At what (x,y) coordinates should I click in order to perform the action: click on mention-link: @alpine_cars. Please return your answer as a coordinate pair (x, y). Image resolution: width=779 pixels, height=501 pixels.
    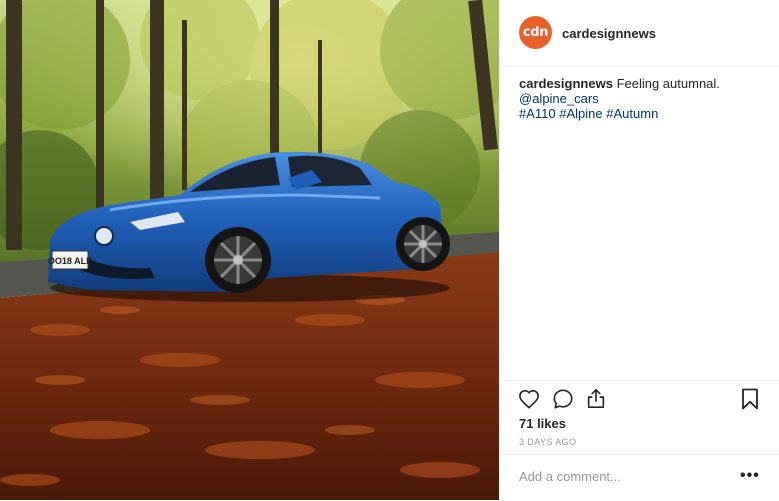
    Looking at the image, I should click on (559, 98).